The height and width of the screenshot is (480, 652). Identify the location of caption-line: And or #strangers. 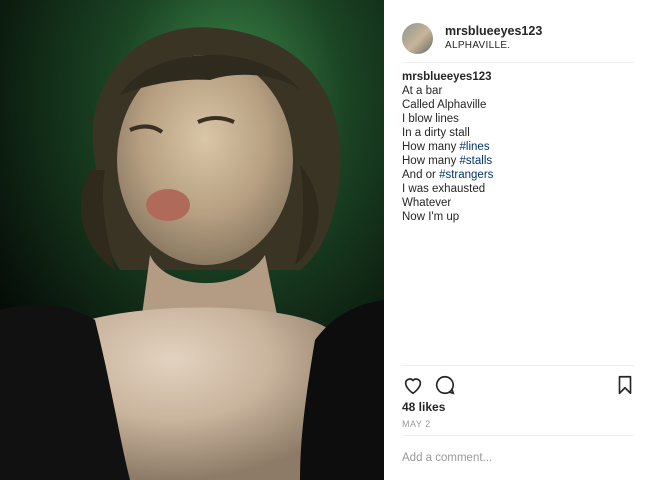
(518, 175).